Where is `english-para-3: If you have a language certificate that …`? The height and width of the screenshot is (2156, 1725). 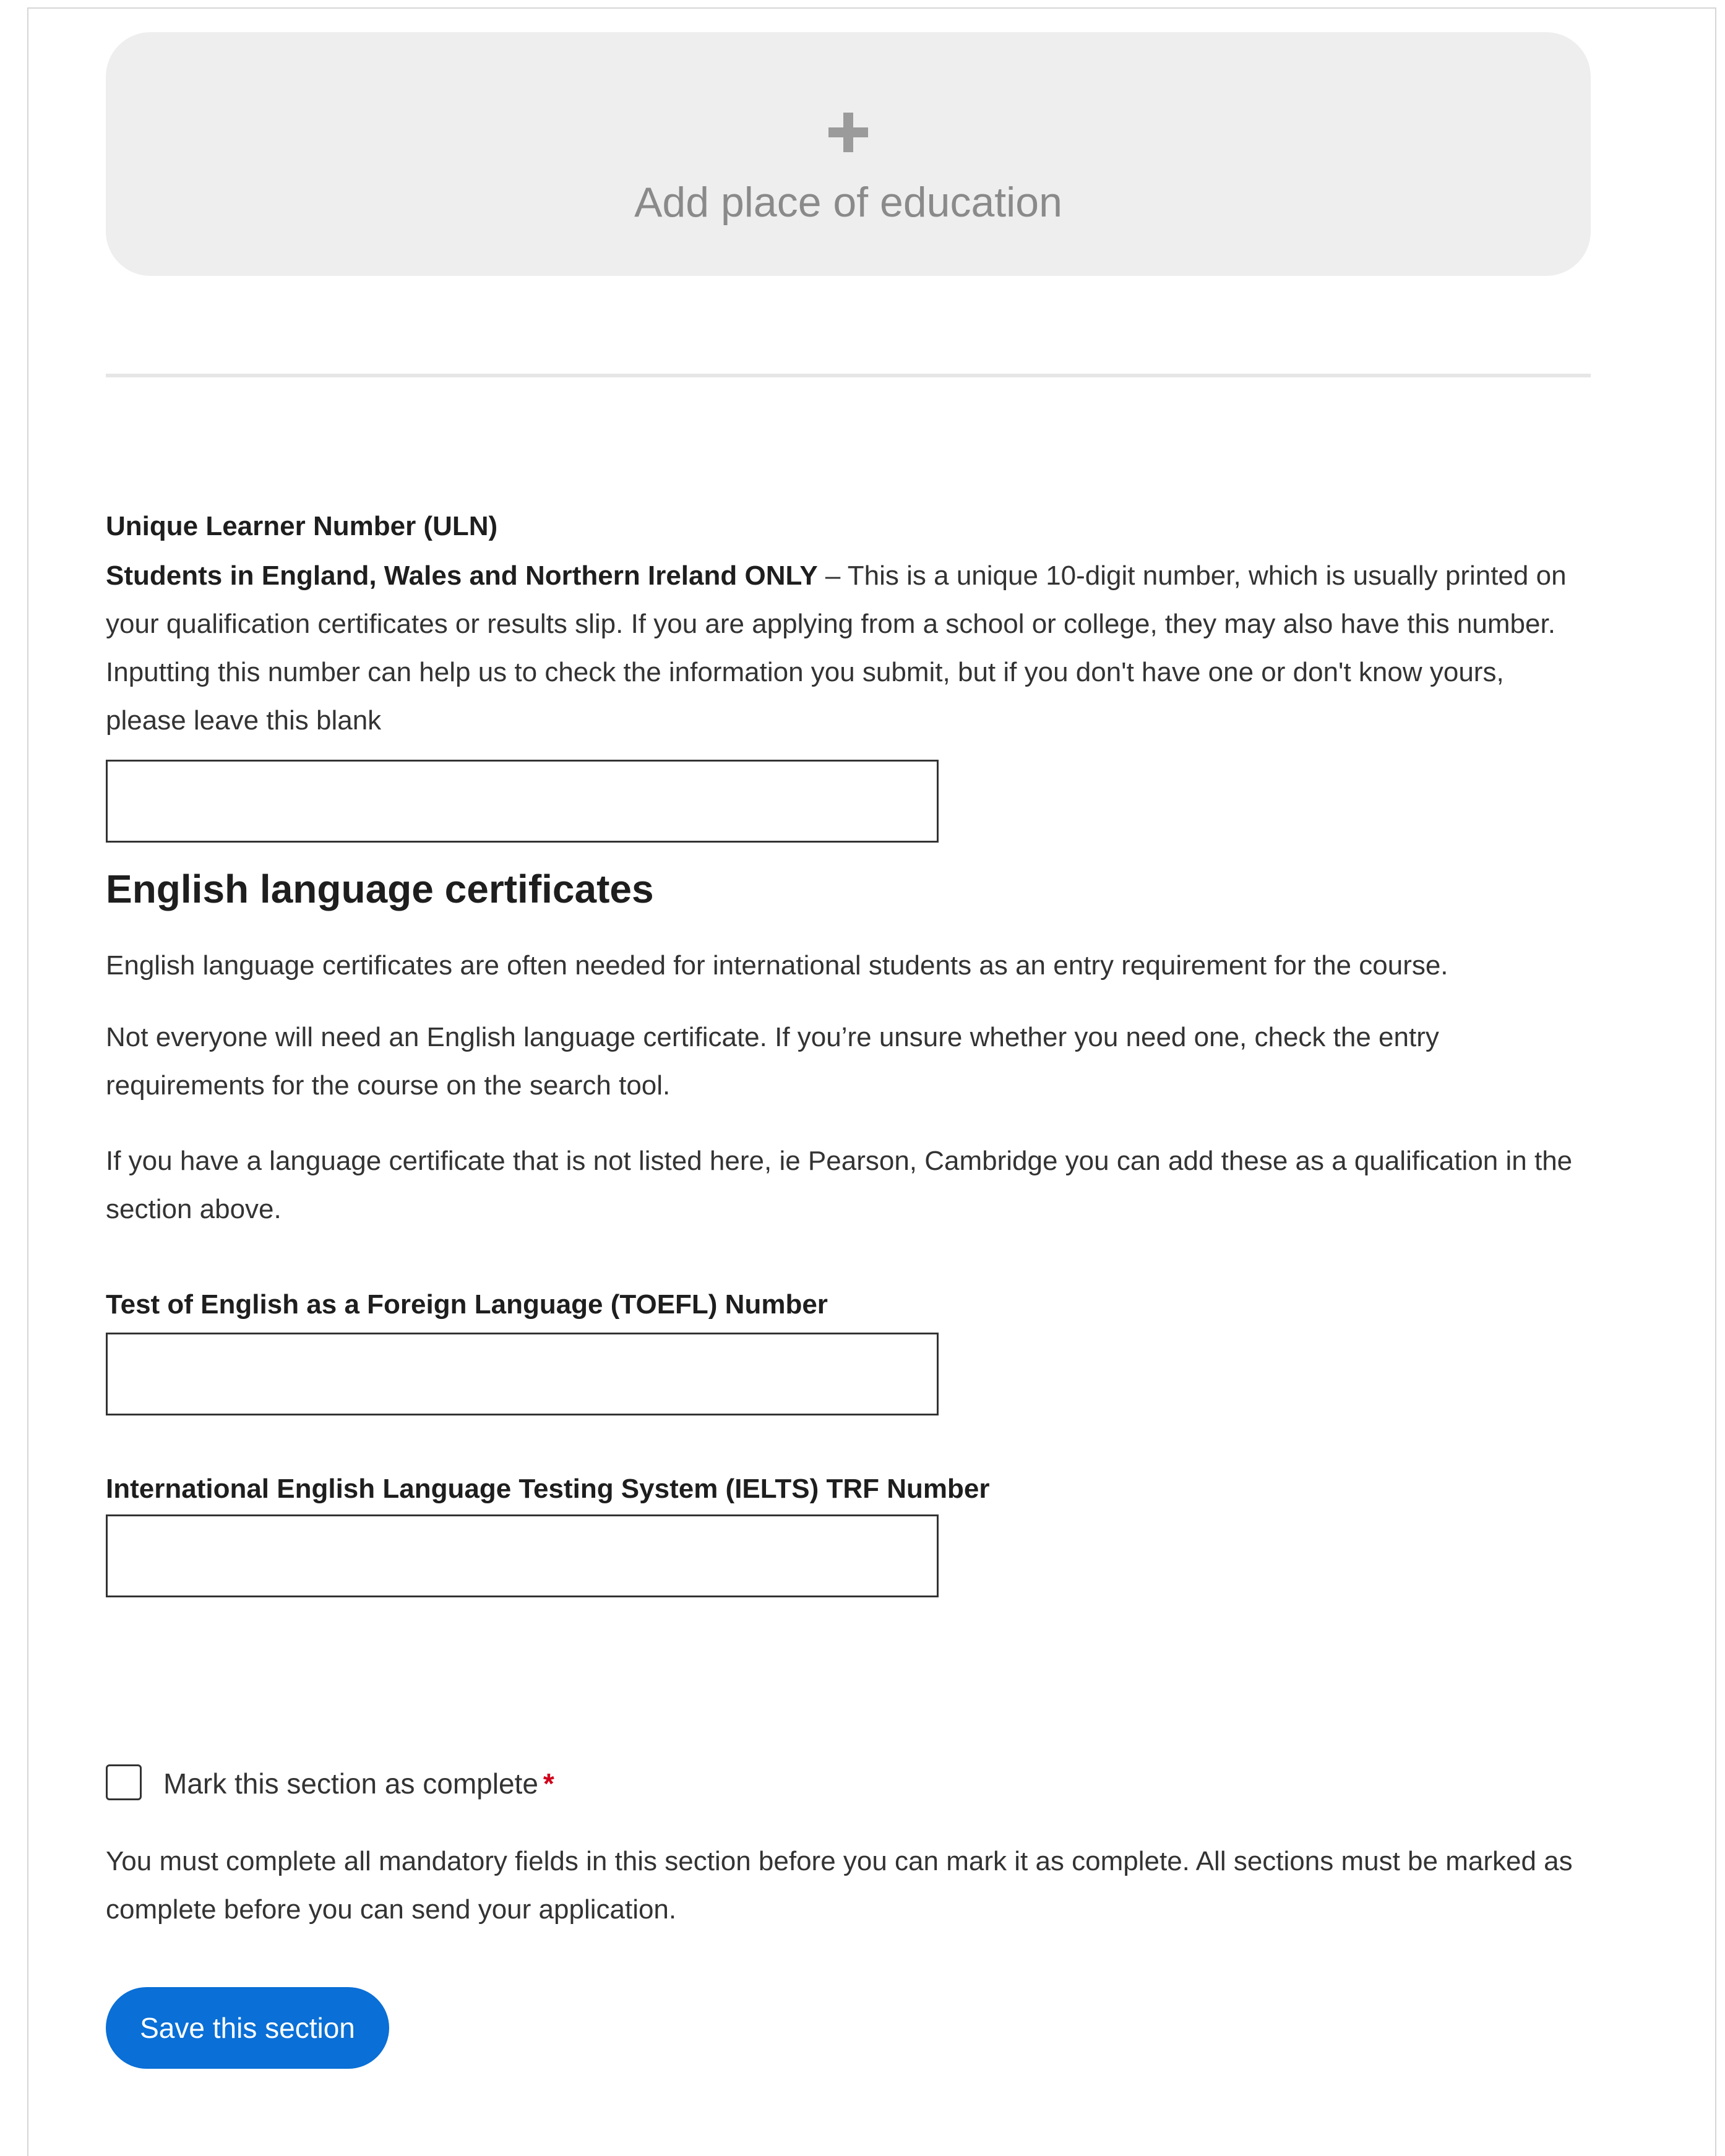 english-para-3: If you have a language certificate that … is located at coordinates (839, 1185).